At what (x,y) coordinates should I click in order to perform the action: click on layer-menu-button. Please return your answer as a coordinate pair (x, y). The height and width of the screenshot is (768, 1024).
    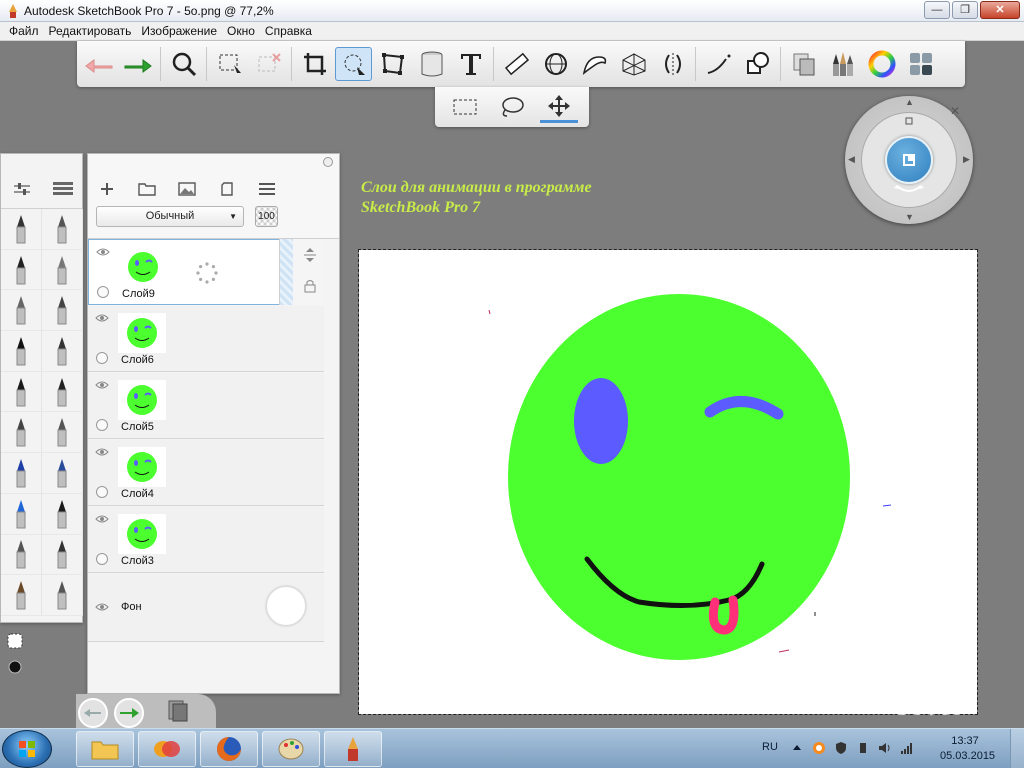
    Looking at the image, I should click on (267, 189).